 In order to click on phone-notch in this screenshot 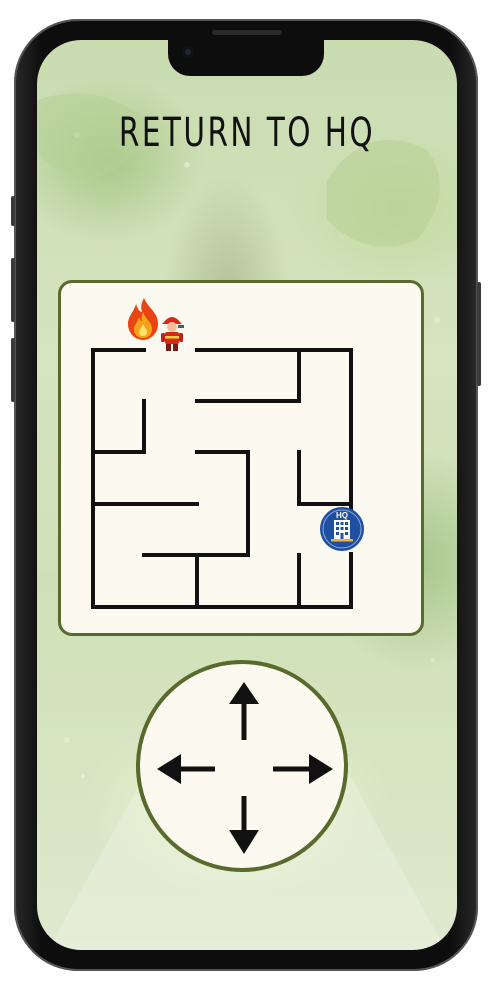, I will do `click(246, 58)`.